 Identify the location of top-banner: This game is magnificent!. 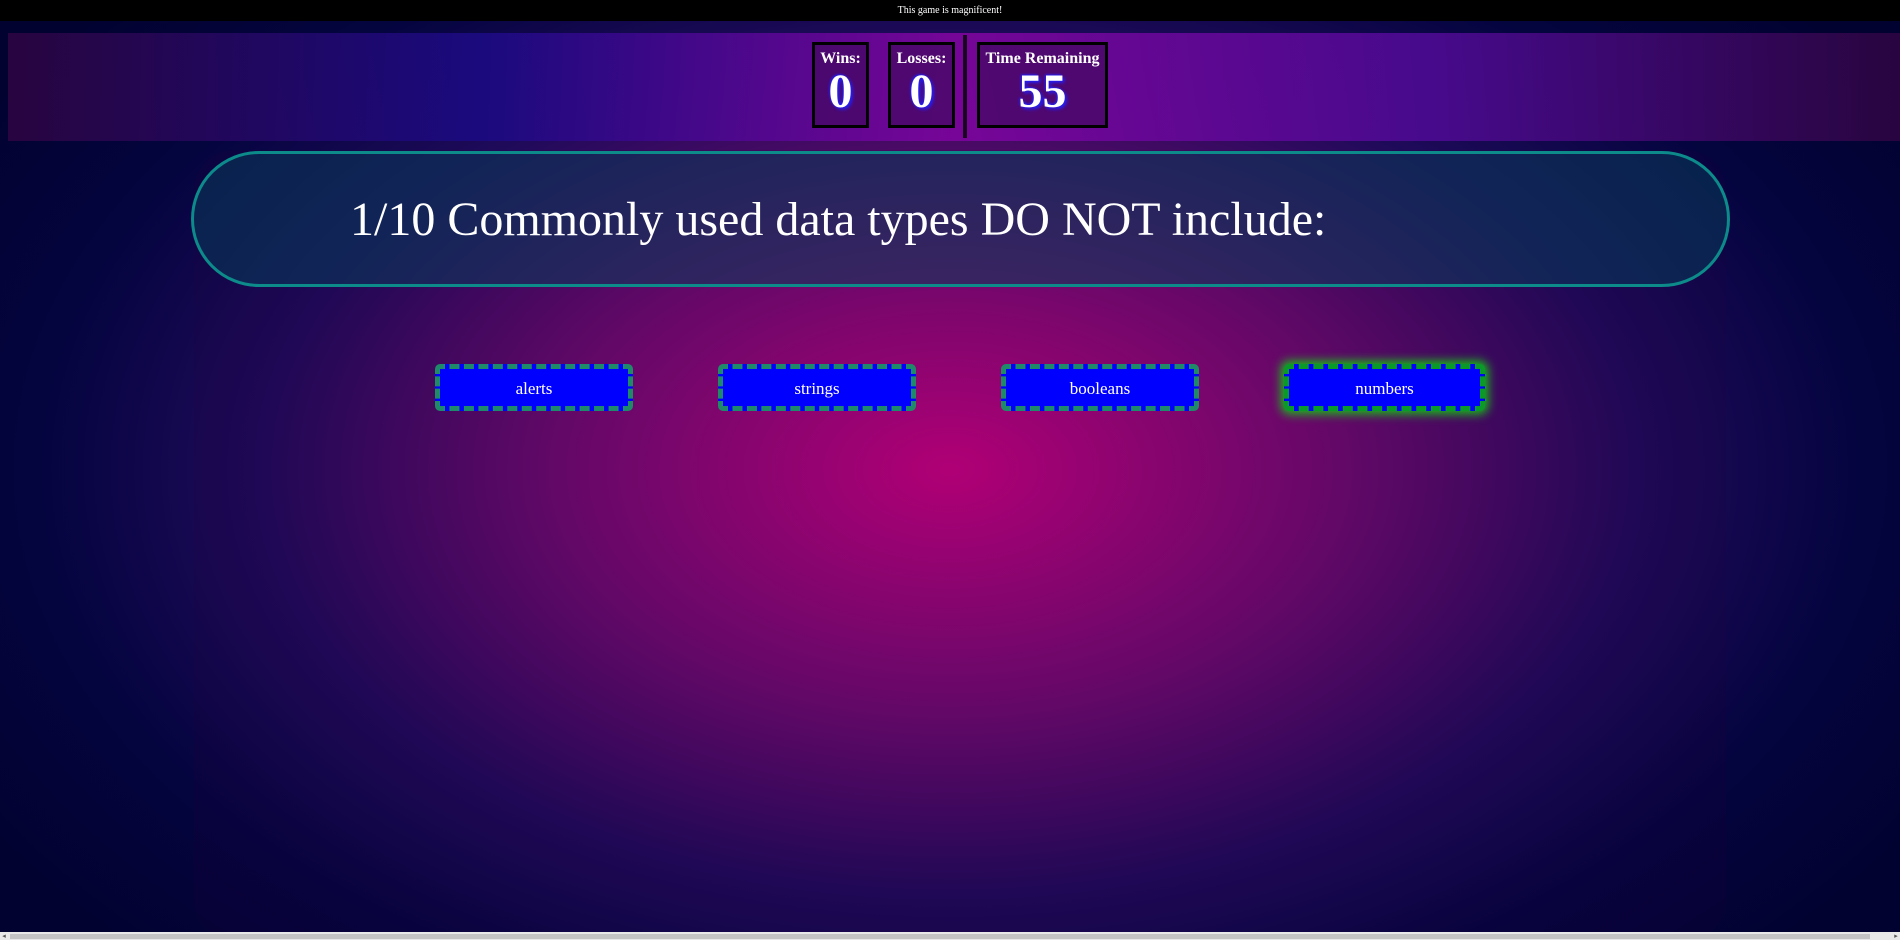
(950, 10).